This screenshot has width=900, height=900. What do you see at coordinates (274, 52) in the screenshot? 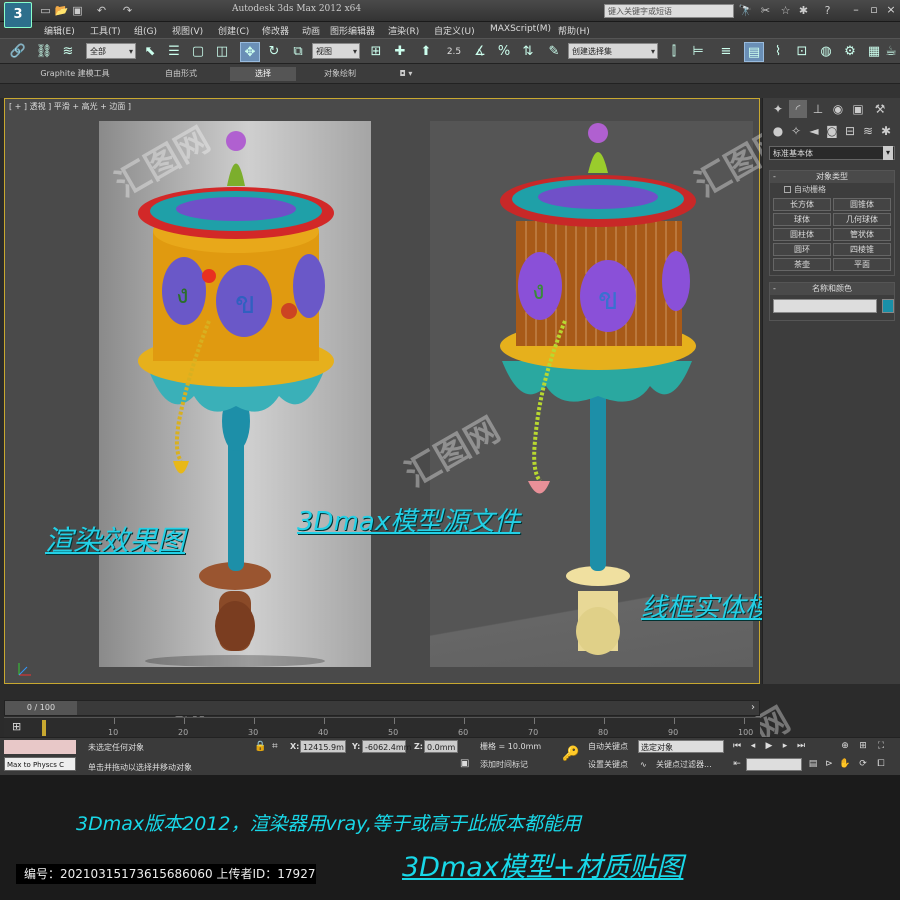
I see `select-rotate-icon: ↻` at bounding box center [274, 52].